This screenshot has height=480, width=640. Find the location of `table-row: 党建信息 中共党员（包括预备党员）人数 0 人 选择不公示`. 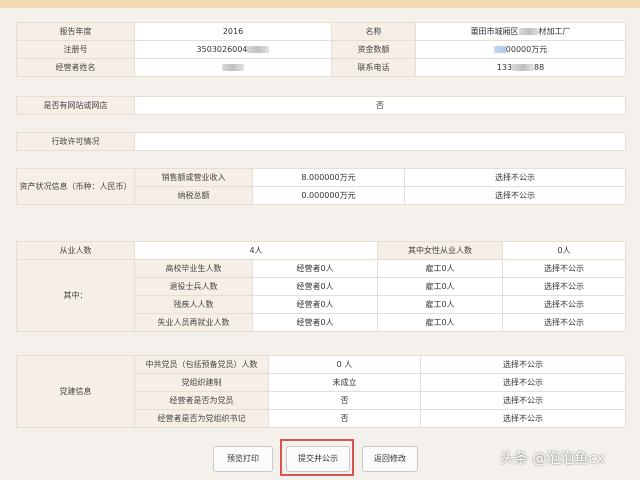

table-row: 党建信息 中共党员（包括预备党员）人数 0 人 选择不公示 is located at coordinates (321, 391).